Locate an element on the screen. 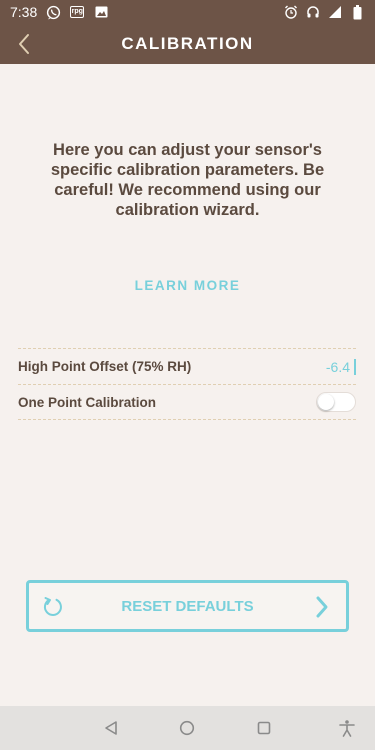 This screenshot has height=750, width=375. reset-icon is located at coordinates (52, 606).